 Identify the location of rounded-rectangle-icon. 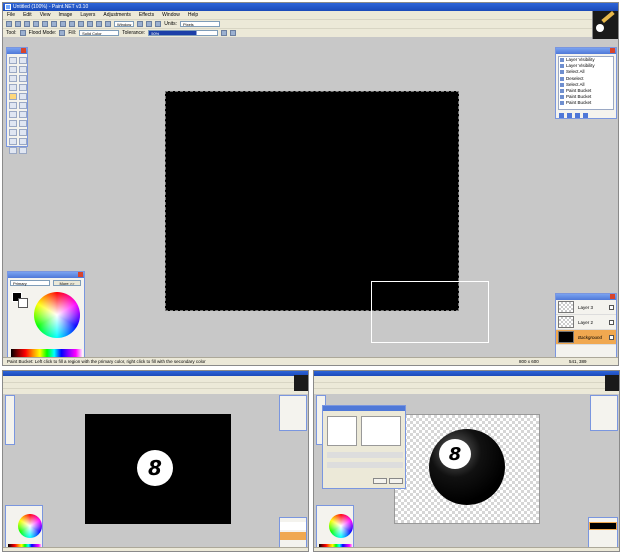
(23, 141).